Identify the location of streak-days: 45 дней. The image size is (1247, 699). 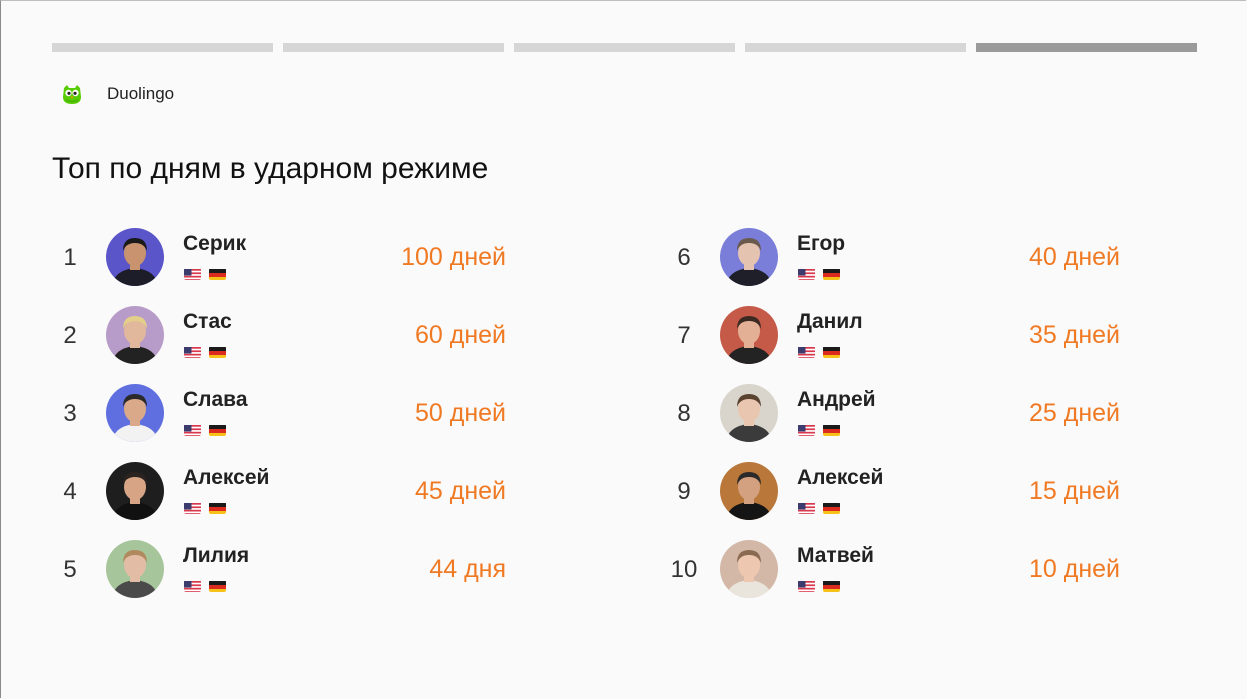
(460, 491).